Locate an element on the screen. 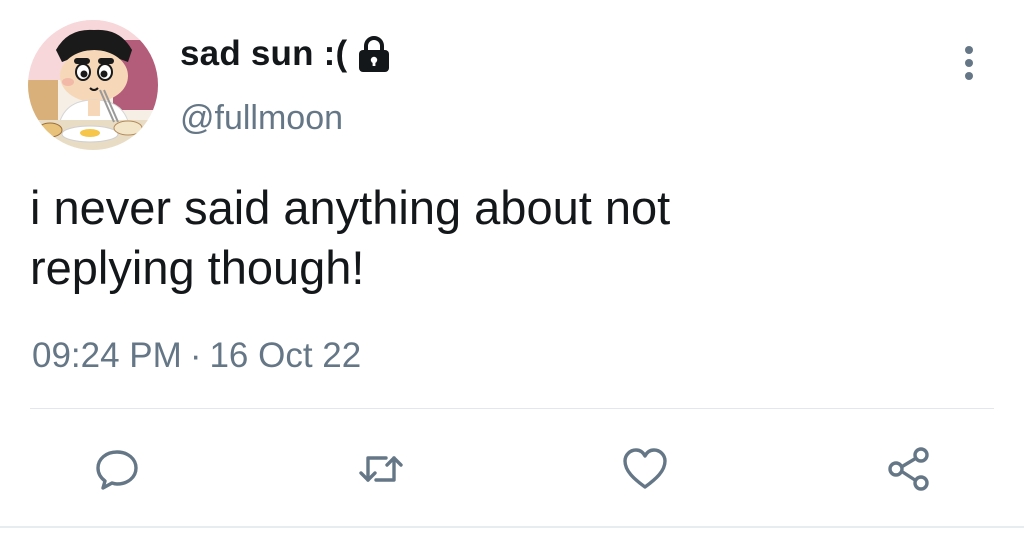 Image resolution: width=1024 pixels, height=544 pixels. more-options-button is located at coordinates (969, 64).